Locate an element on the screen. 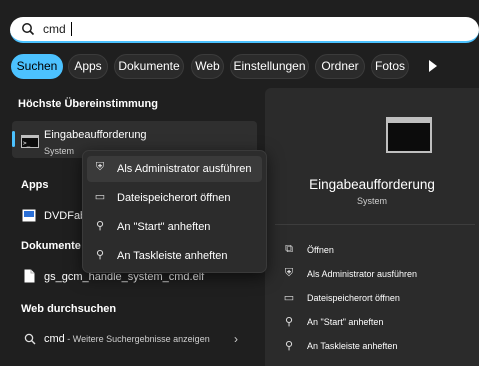 This screenshot has height=366, width=479. action-open-file-location: ▭ Dateispeicherort öffnen is located at coordinates (375, 298).